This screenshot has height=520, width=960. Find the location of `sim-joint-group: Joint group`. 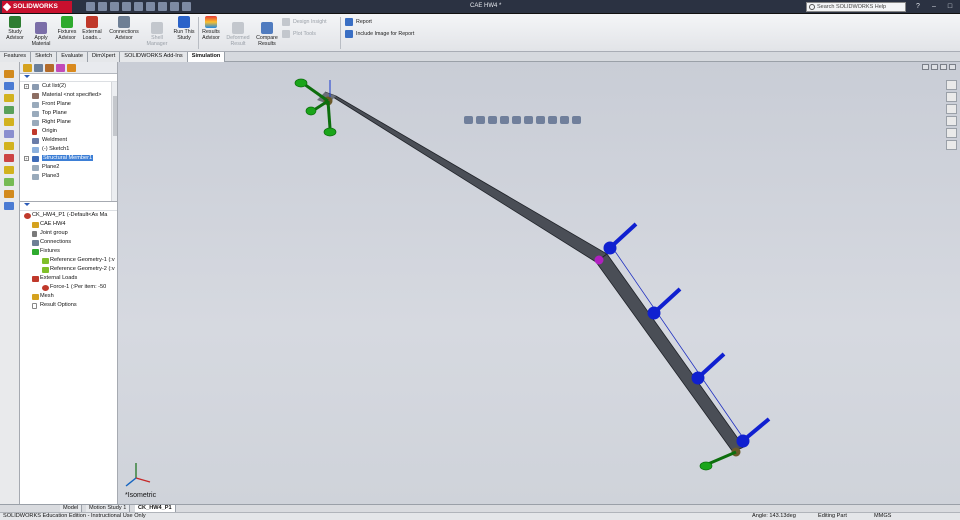

sim-joint-group: Joint group is located at coordinates (68, 233).